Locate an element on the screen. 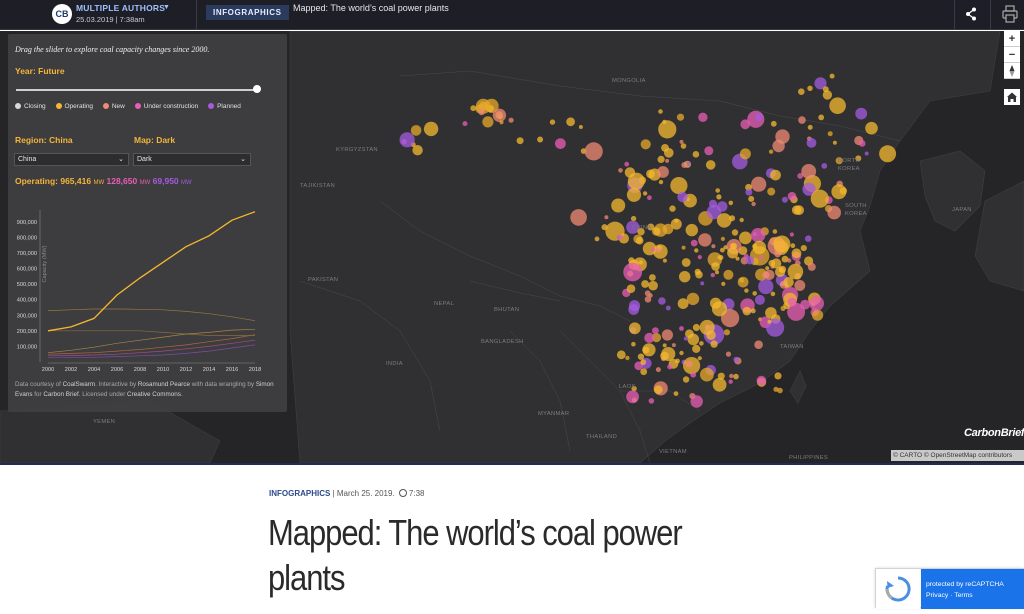 The image size is (1024, 614). author-link: Rosamund Pearce is located at coordinates (164, 384).